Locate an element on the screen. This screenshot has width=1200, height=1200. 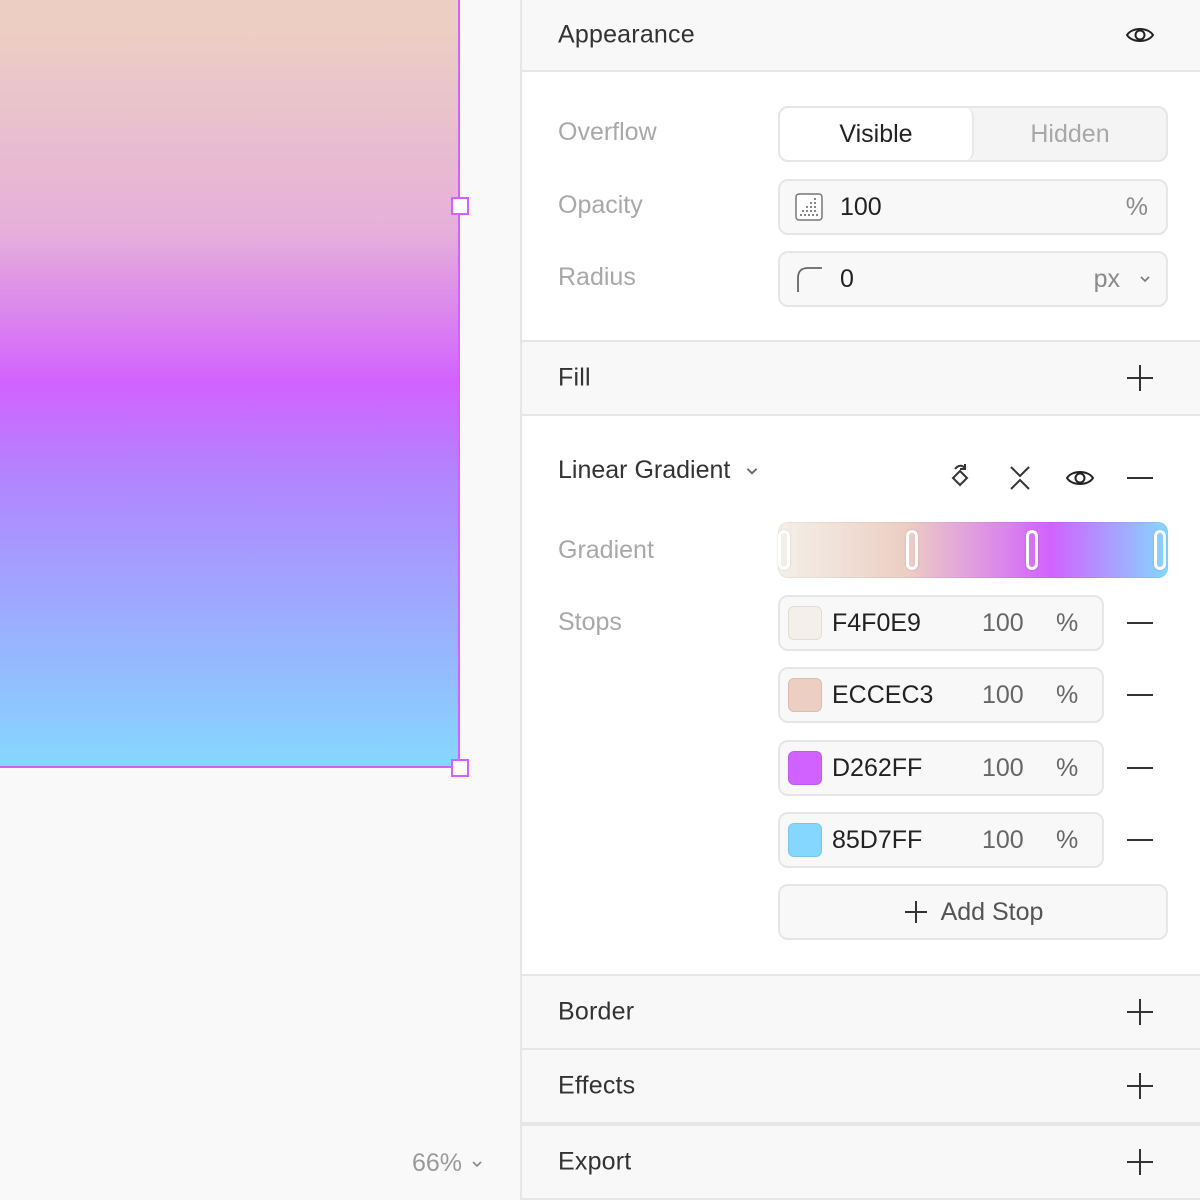
resize-handle-right is located at coordinates (460, 206).